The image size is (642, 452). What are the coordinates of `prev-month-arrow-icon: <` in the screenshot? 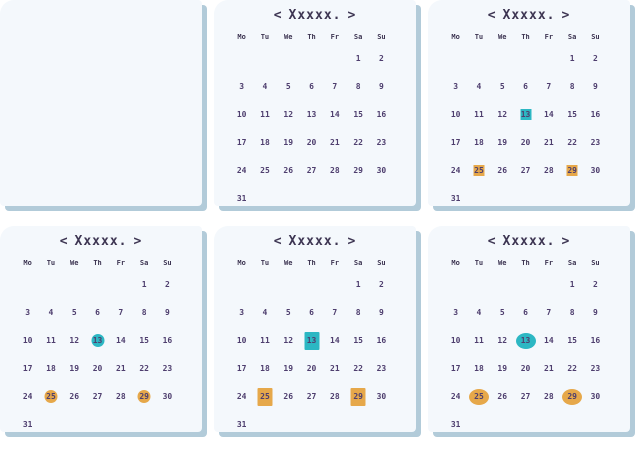 It's located at (492, 241).